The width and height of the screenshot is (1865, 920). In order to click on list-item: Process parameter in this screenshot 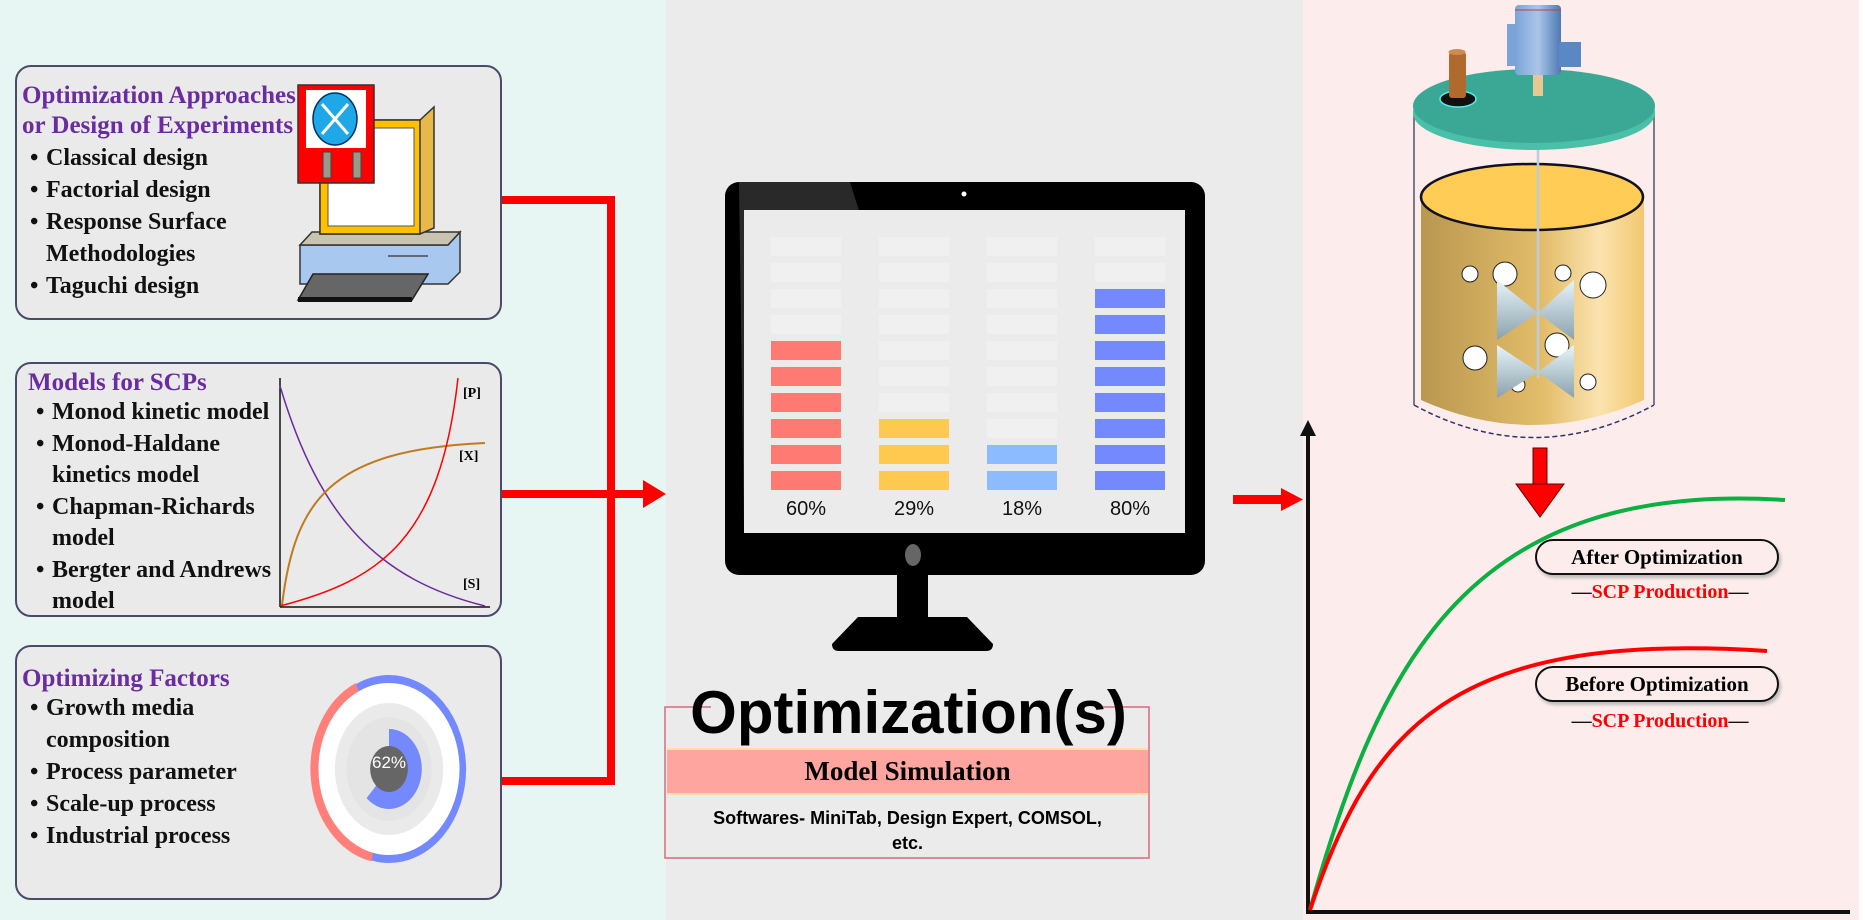, I will do `click(133, 772)`.